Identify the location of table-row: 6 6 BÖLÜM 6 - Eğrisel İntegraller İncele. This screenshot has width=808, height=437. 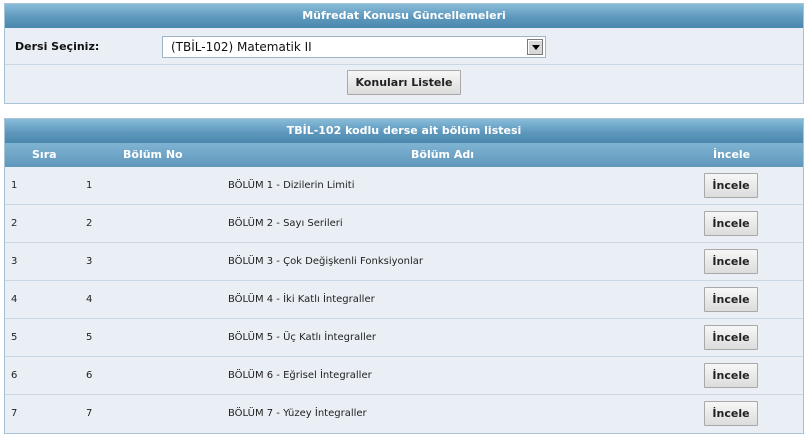
(404, 376).